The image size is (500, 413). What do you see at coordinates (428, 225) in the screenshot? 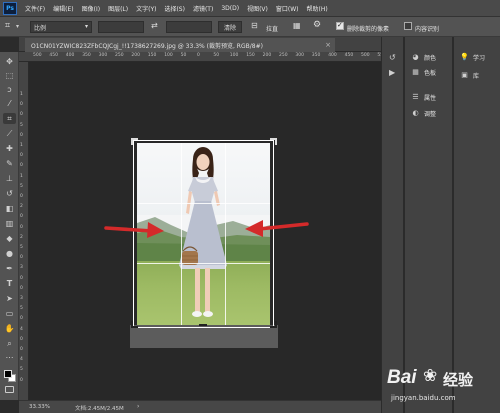
I see `panel-dock-middle: ◕ 颜色 ▦ 色板 ☰ 属性 ◐ 调整` at bounding box center [428, 225].